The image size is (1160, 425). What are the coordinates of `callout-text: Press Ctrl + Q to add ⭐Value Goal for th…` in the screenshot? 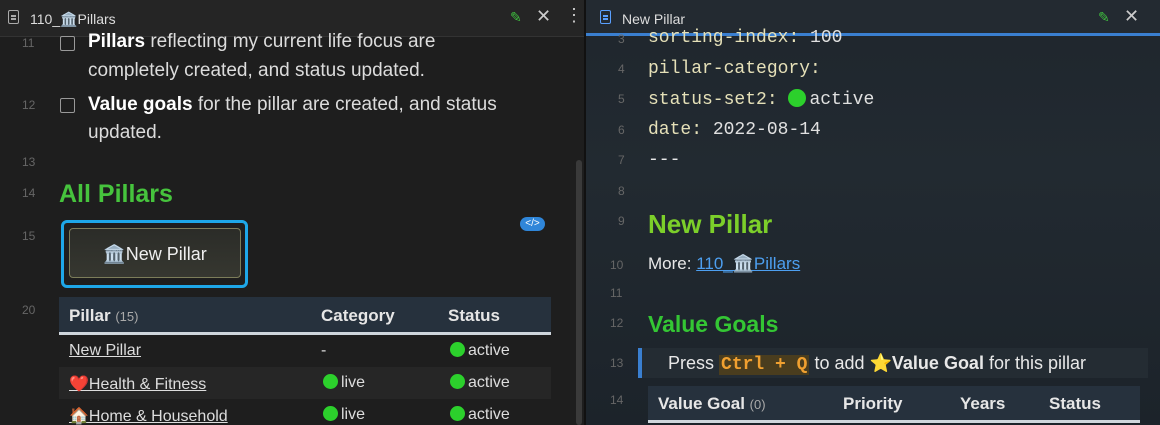 It's located at (877, 364).